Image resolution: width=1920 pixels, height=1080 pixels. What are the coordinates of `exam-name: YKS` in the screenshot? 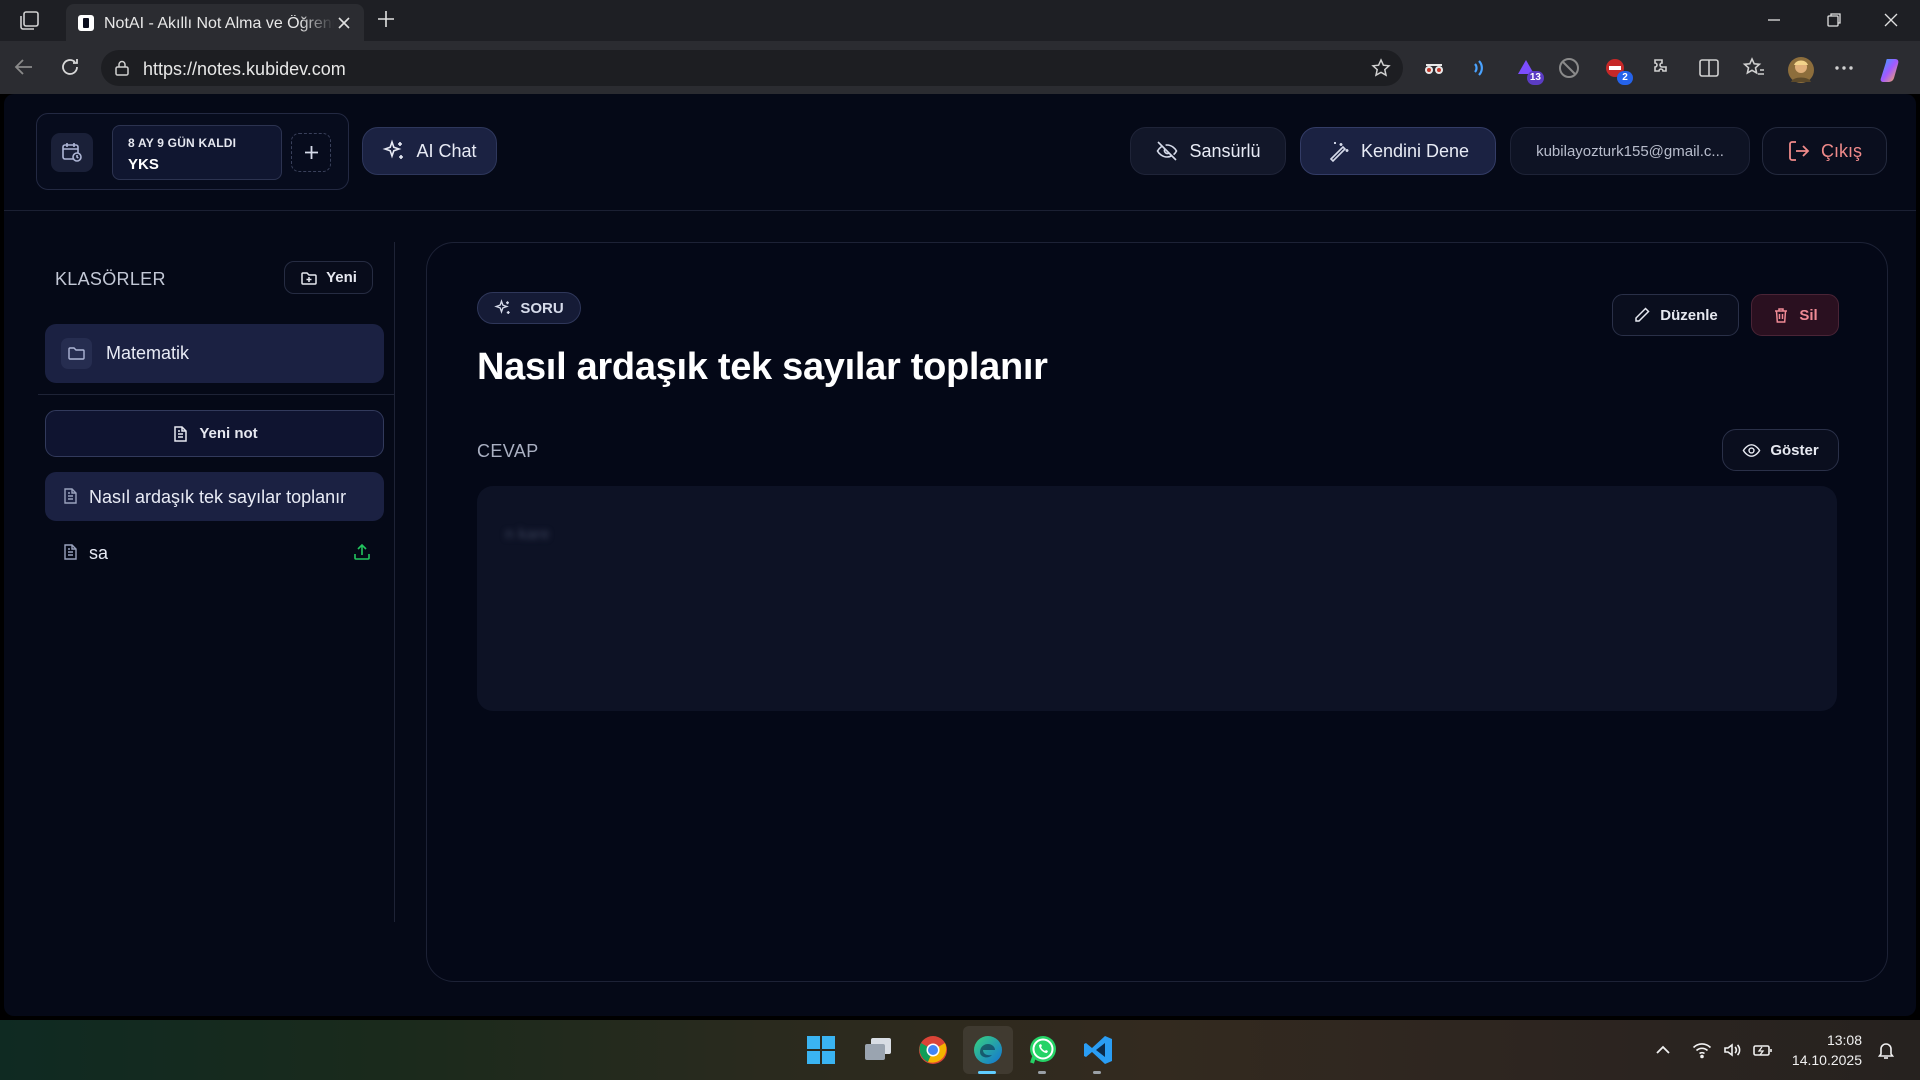 It's located at (143, 164).